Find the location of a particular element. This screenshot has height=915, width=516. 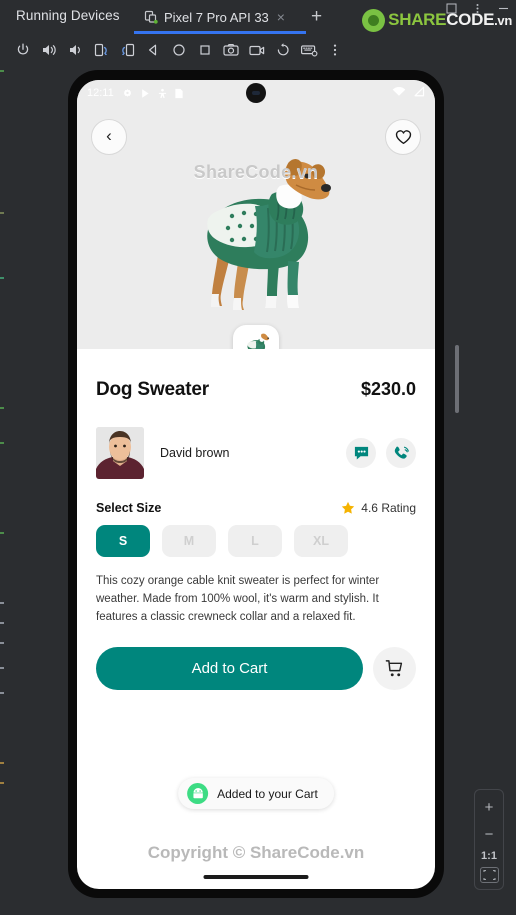

status-bar-clock: 12:11 is located at coordinates (100, 93).